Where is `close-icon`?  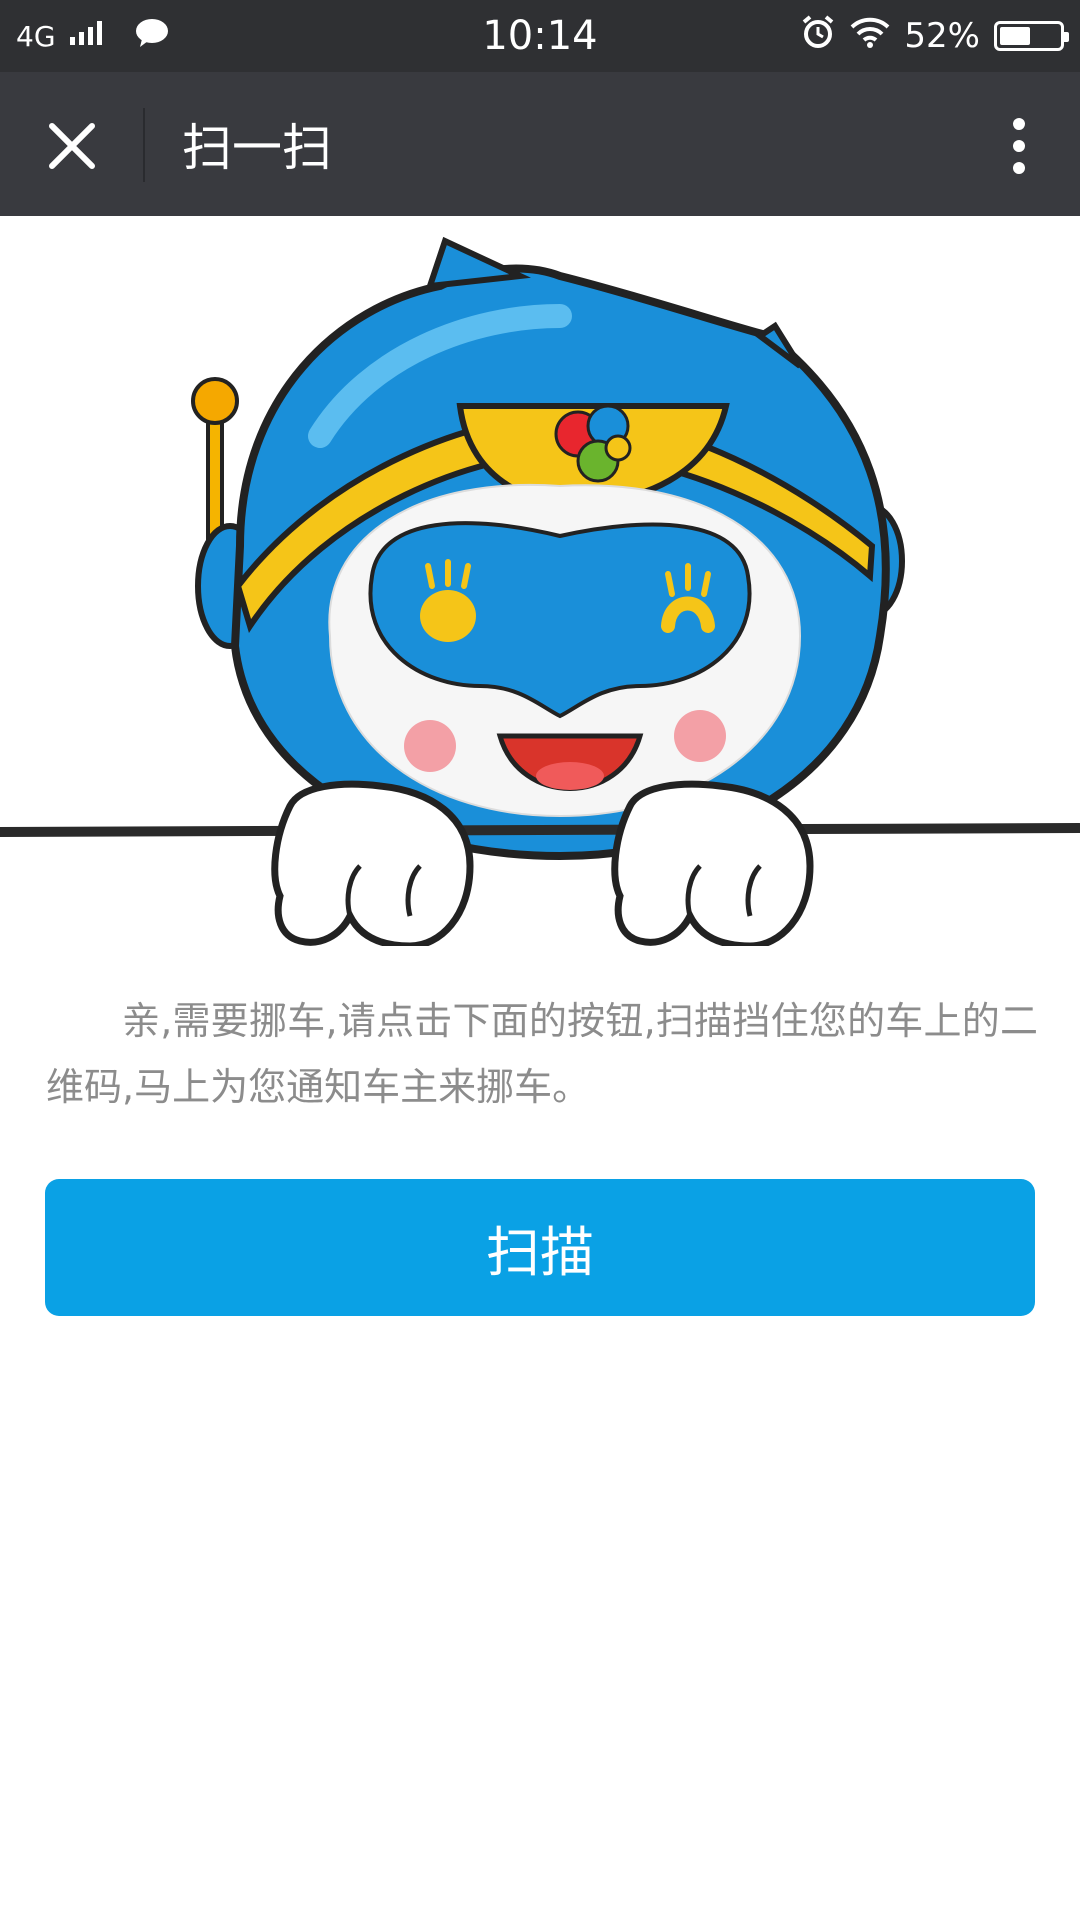 close-icon is located at coordinates (72, 146).